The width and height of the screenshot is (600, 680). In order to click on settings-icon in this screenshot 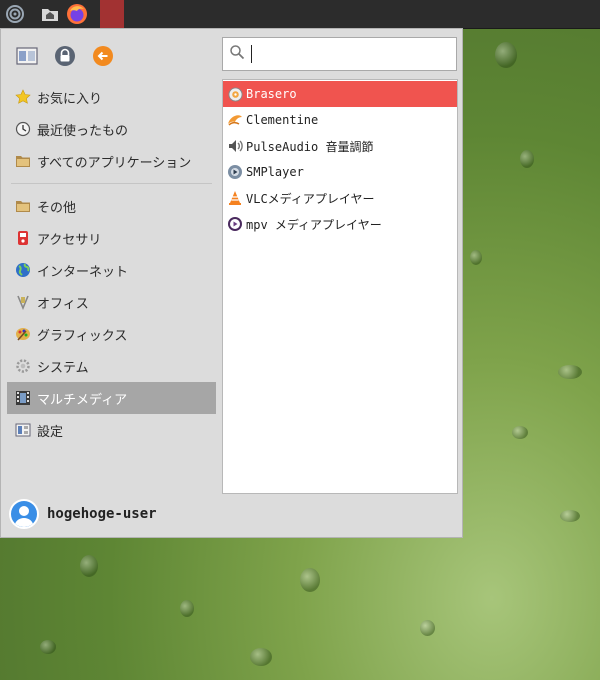, I will do `click(23, 430)`.